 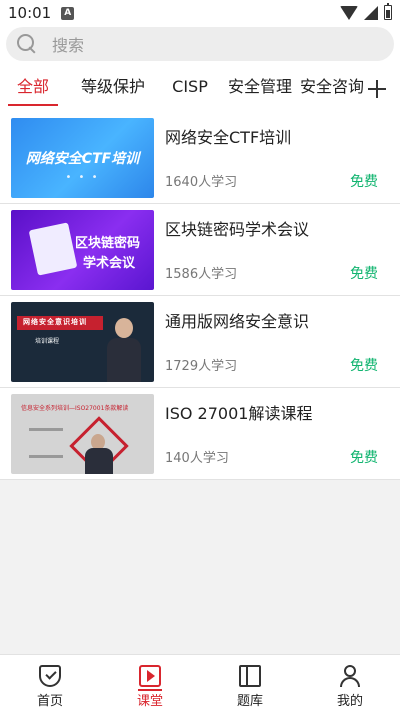 I want to click on signal-icon, so click(x=371, y=12).